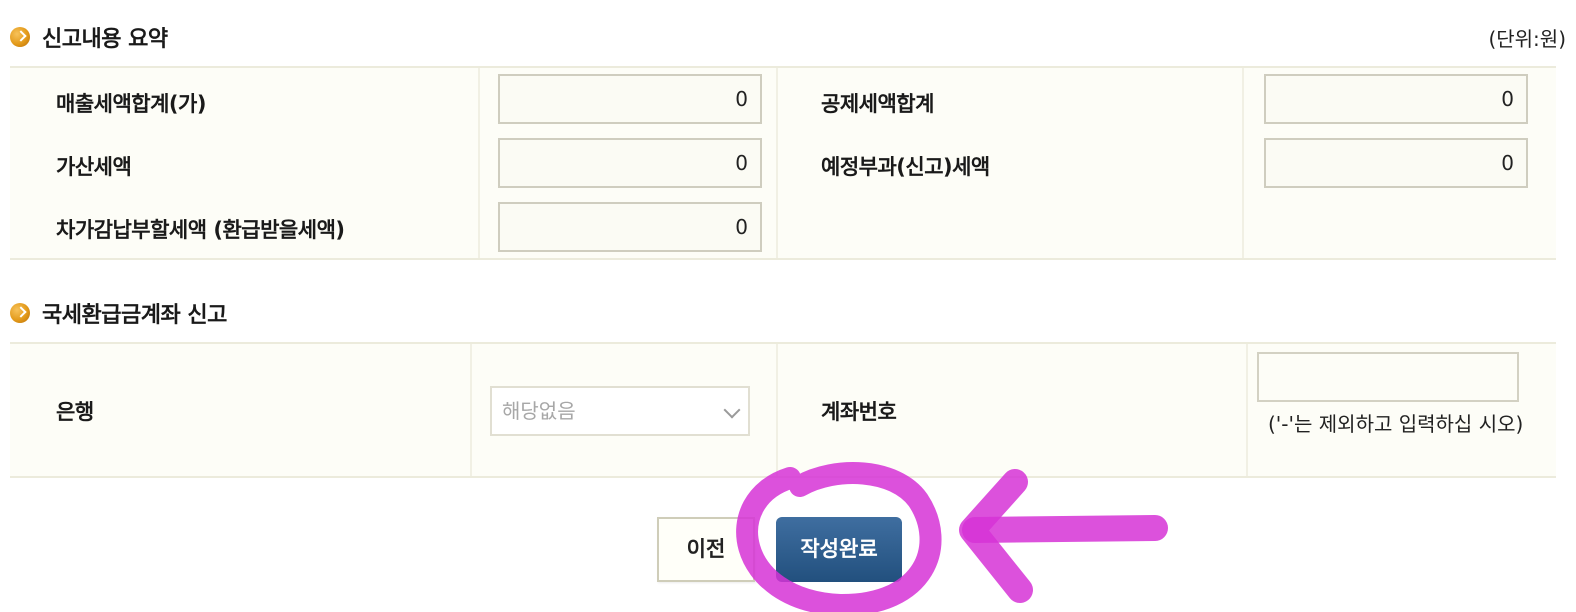 This screenshot has width=1576, height=612. Describe the element at coordinates (859, 412) in the screenshot. I see `account-number-label: 계좌번호` at that location.